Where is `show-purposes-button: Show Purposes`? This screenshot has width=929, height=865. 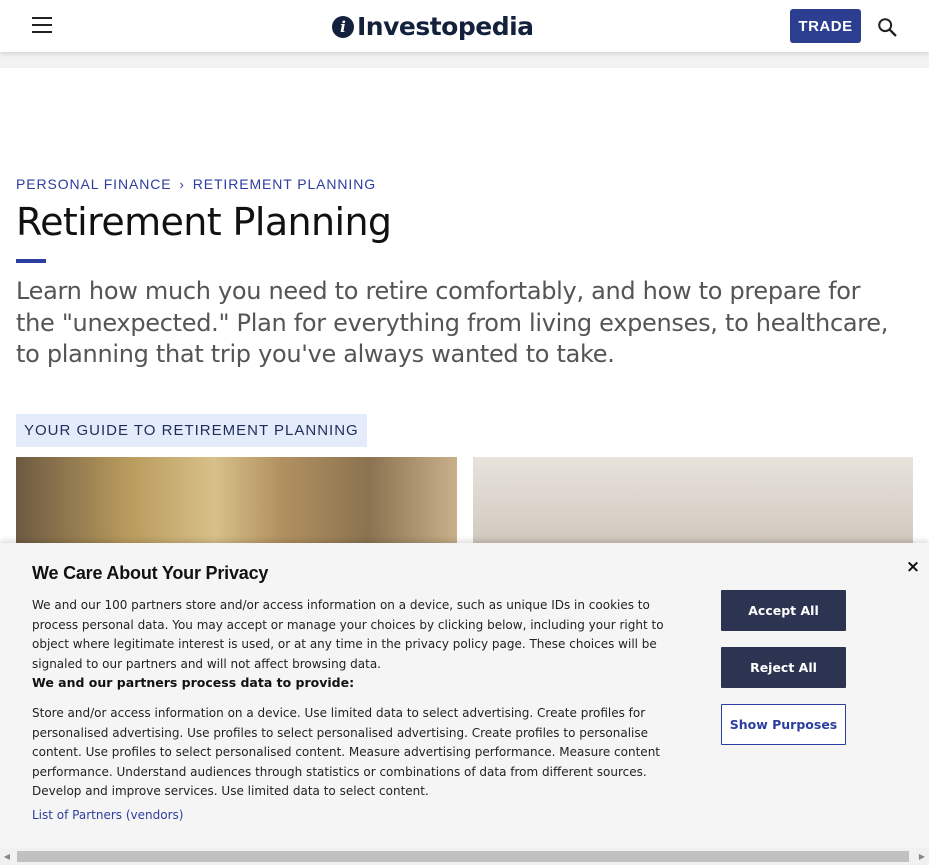 show-purposes-button: Show Purposes is located at coordinates (783, 724).